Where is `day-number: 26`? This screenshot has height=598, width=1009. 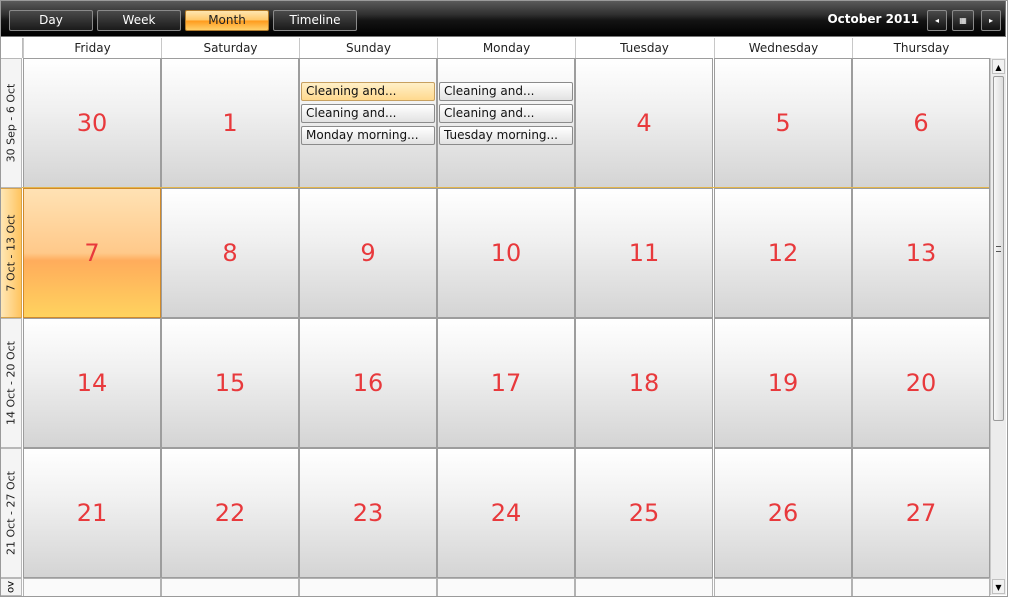
day-number: 26 is located at coordinates (783, 513).